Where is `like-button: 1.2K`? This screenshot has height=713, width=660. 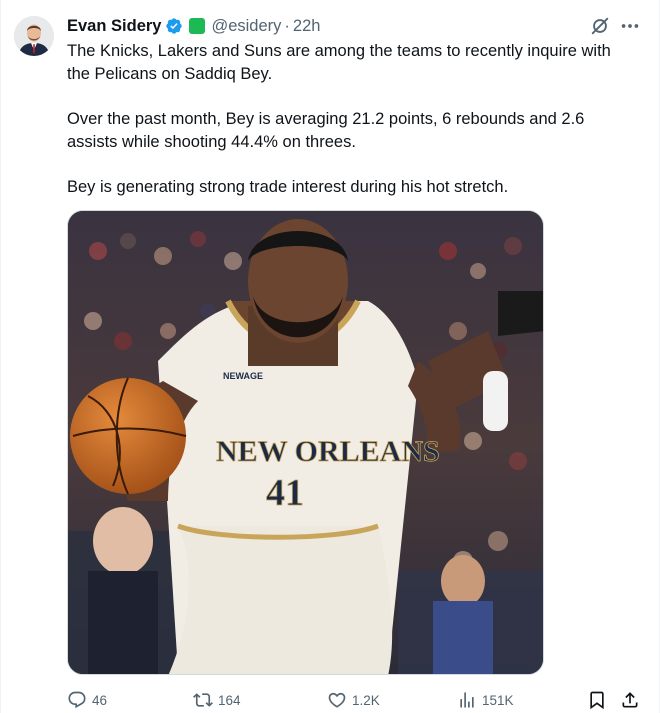 like-button: 1.2K is located at coordinates (353, 700).